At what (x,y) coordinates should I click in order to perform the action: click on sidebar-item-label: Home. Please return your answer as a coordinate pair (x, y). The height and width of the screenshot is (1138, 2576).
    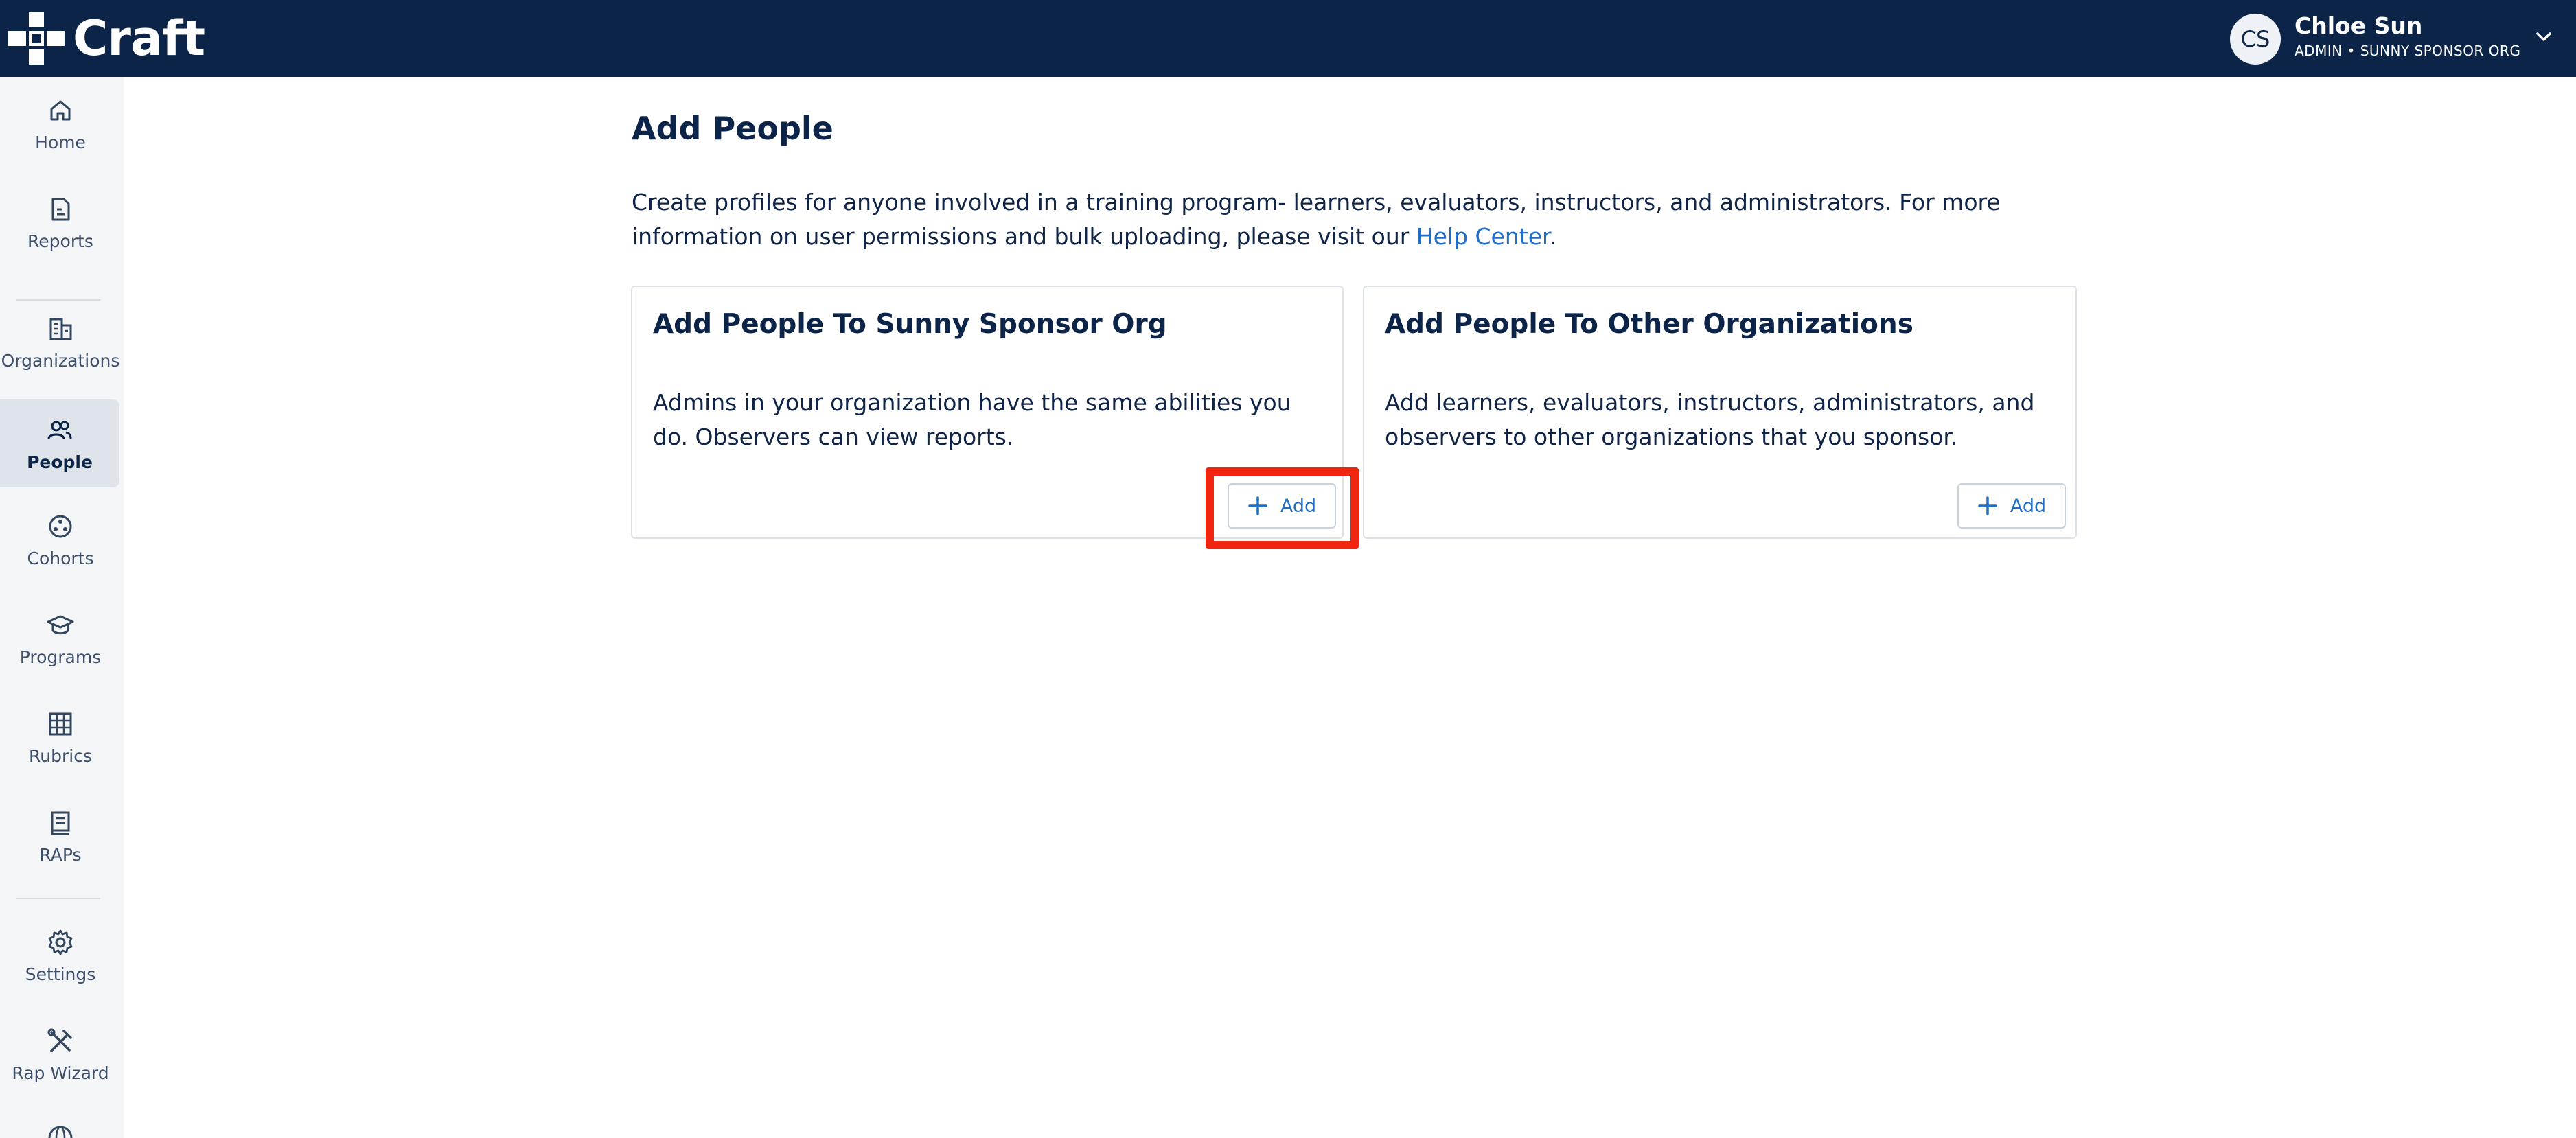
    Looking at the image, I should click on (61, 142).